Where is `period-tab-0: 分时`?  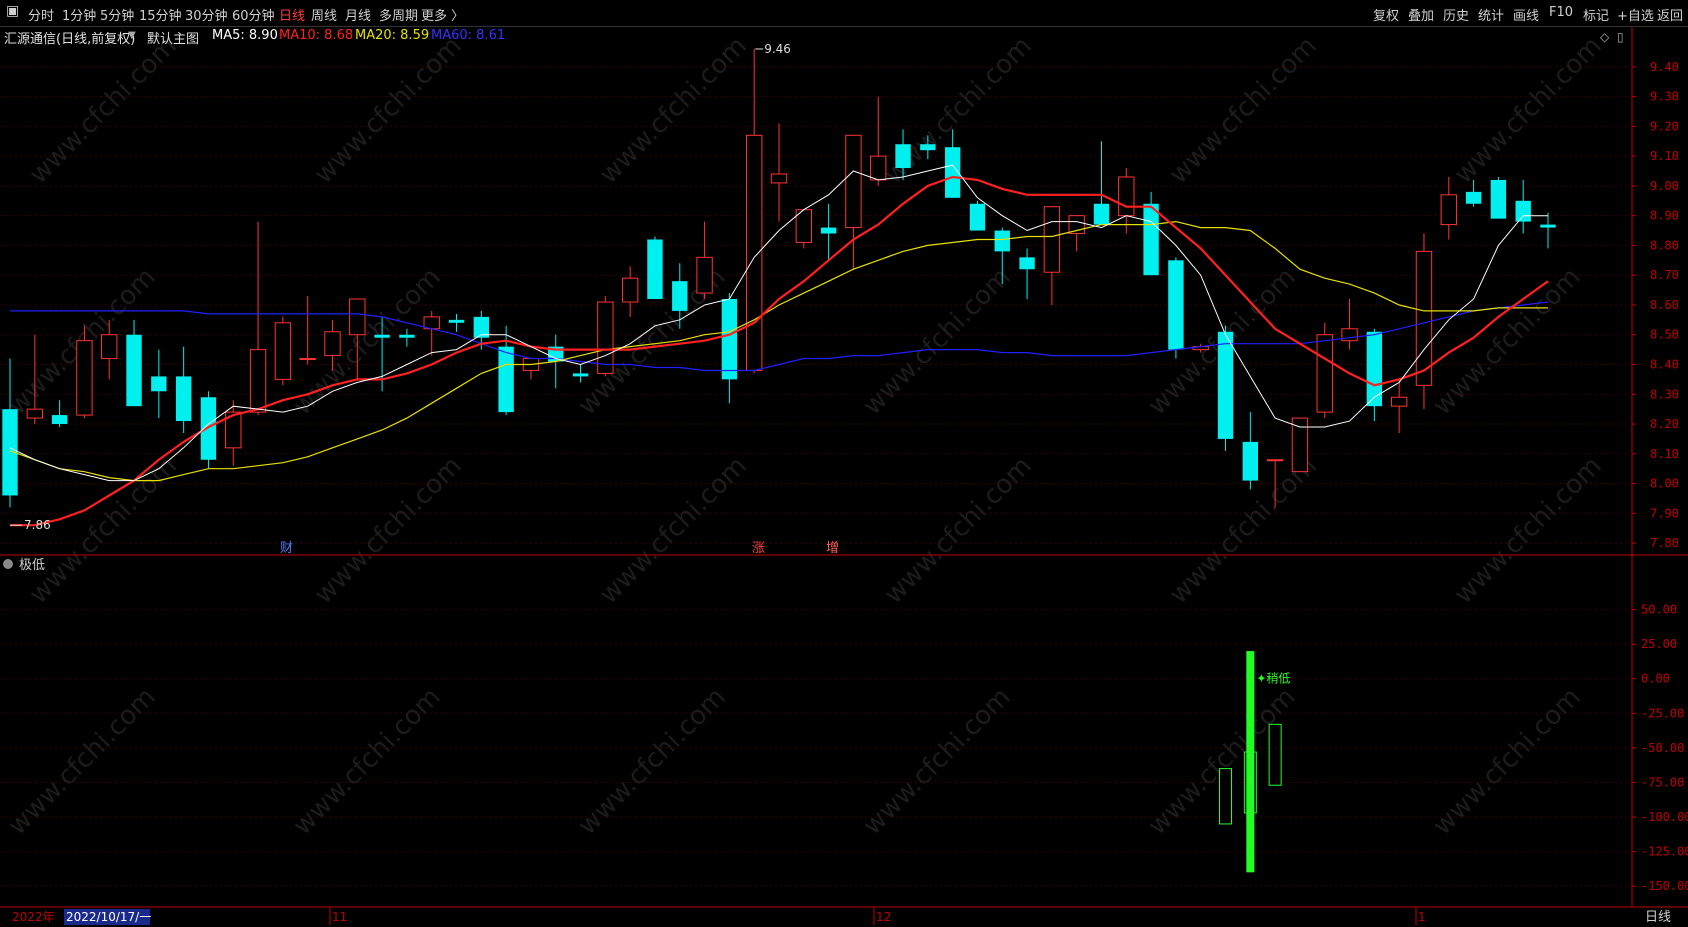
period-tab-0: 分时 is located at coordinates (41, 14).